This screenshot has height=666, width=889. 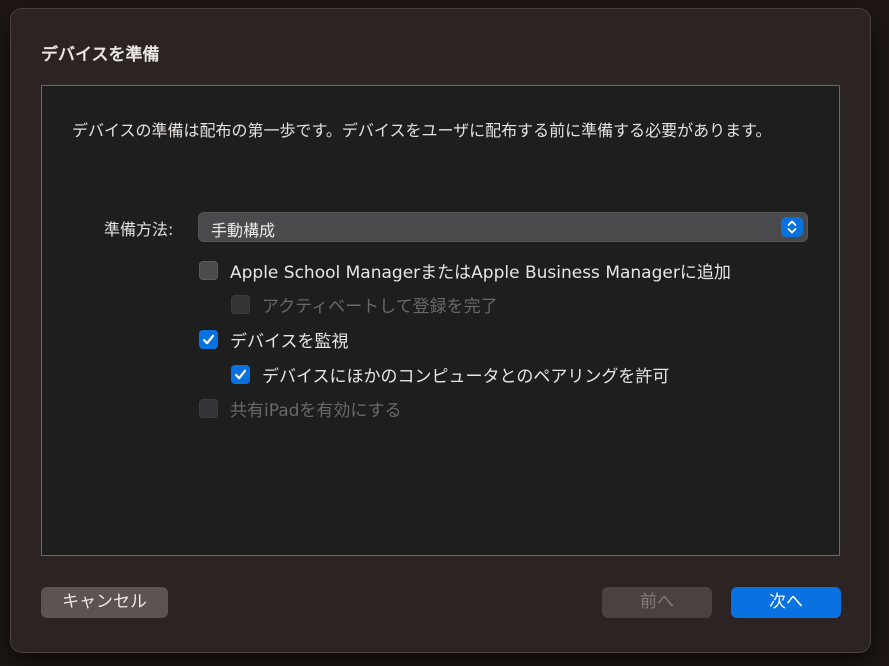 I want to click on activate-complete-label: アクティベートして登録を完了, so click(x=380, y=307).